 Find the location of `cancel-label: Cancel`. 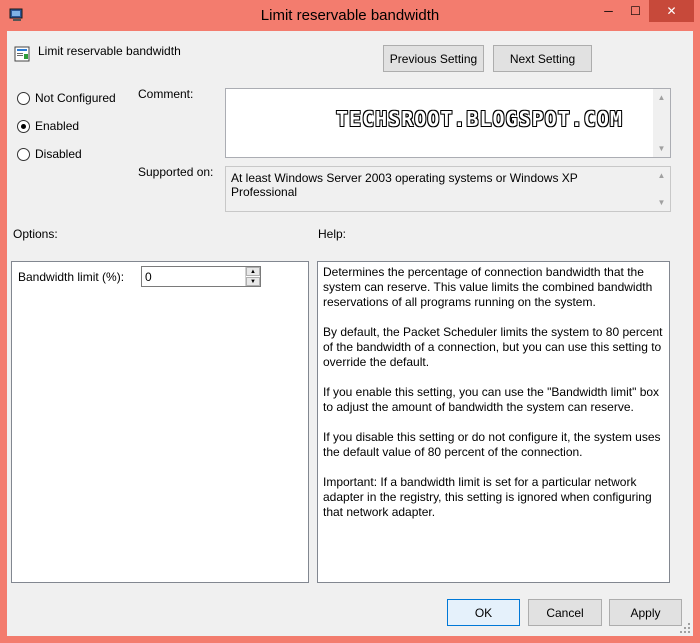

cancel-label: Cancel is located at coordinates (565, 612).